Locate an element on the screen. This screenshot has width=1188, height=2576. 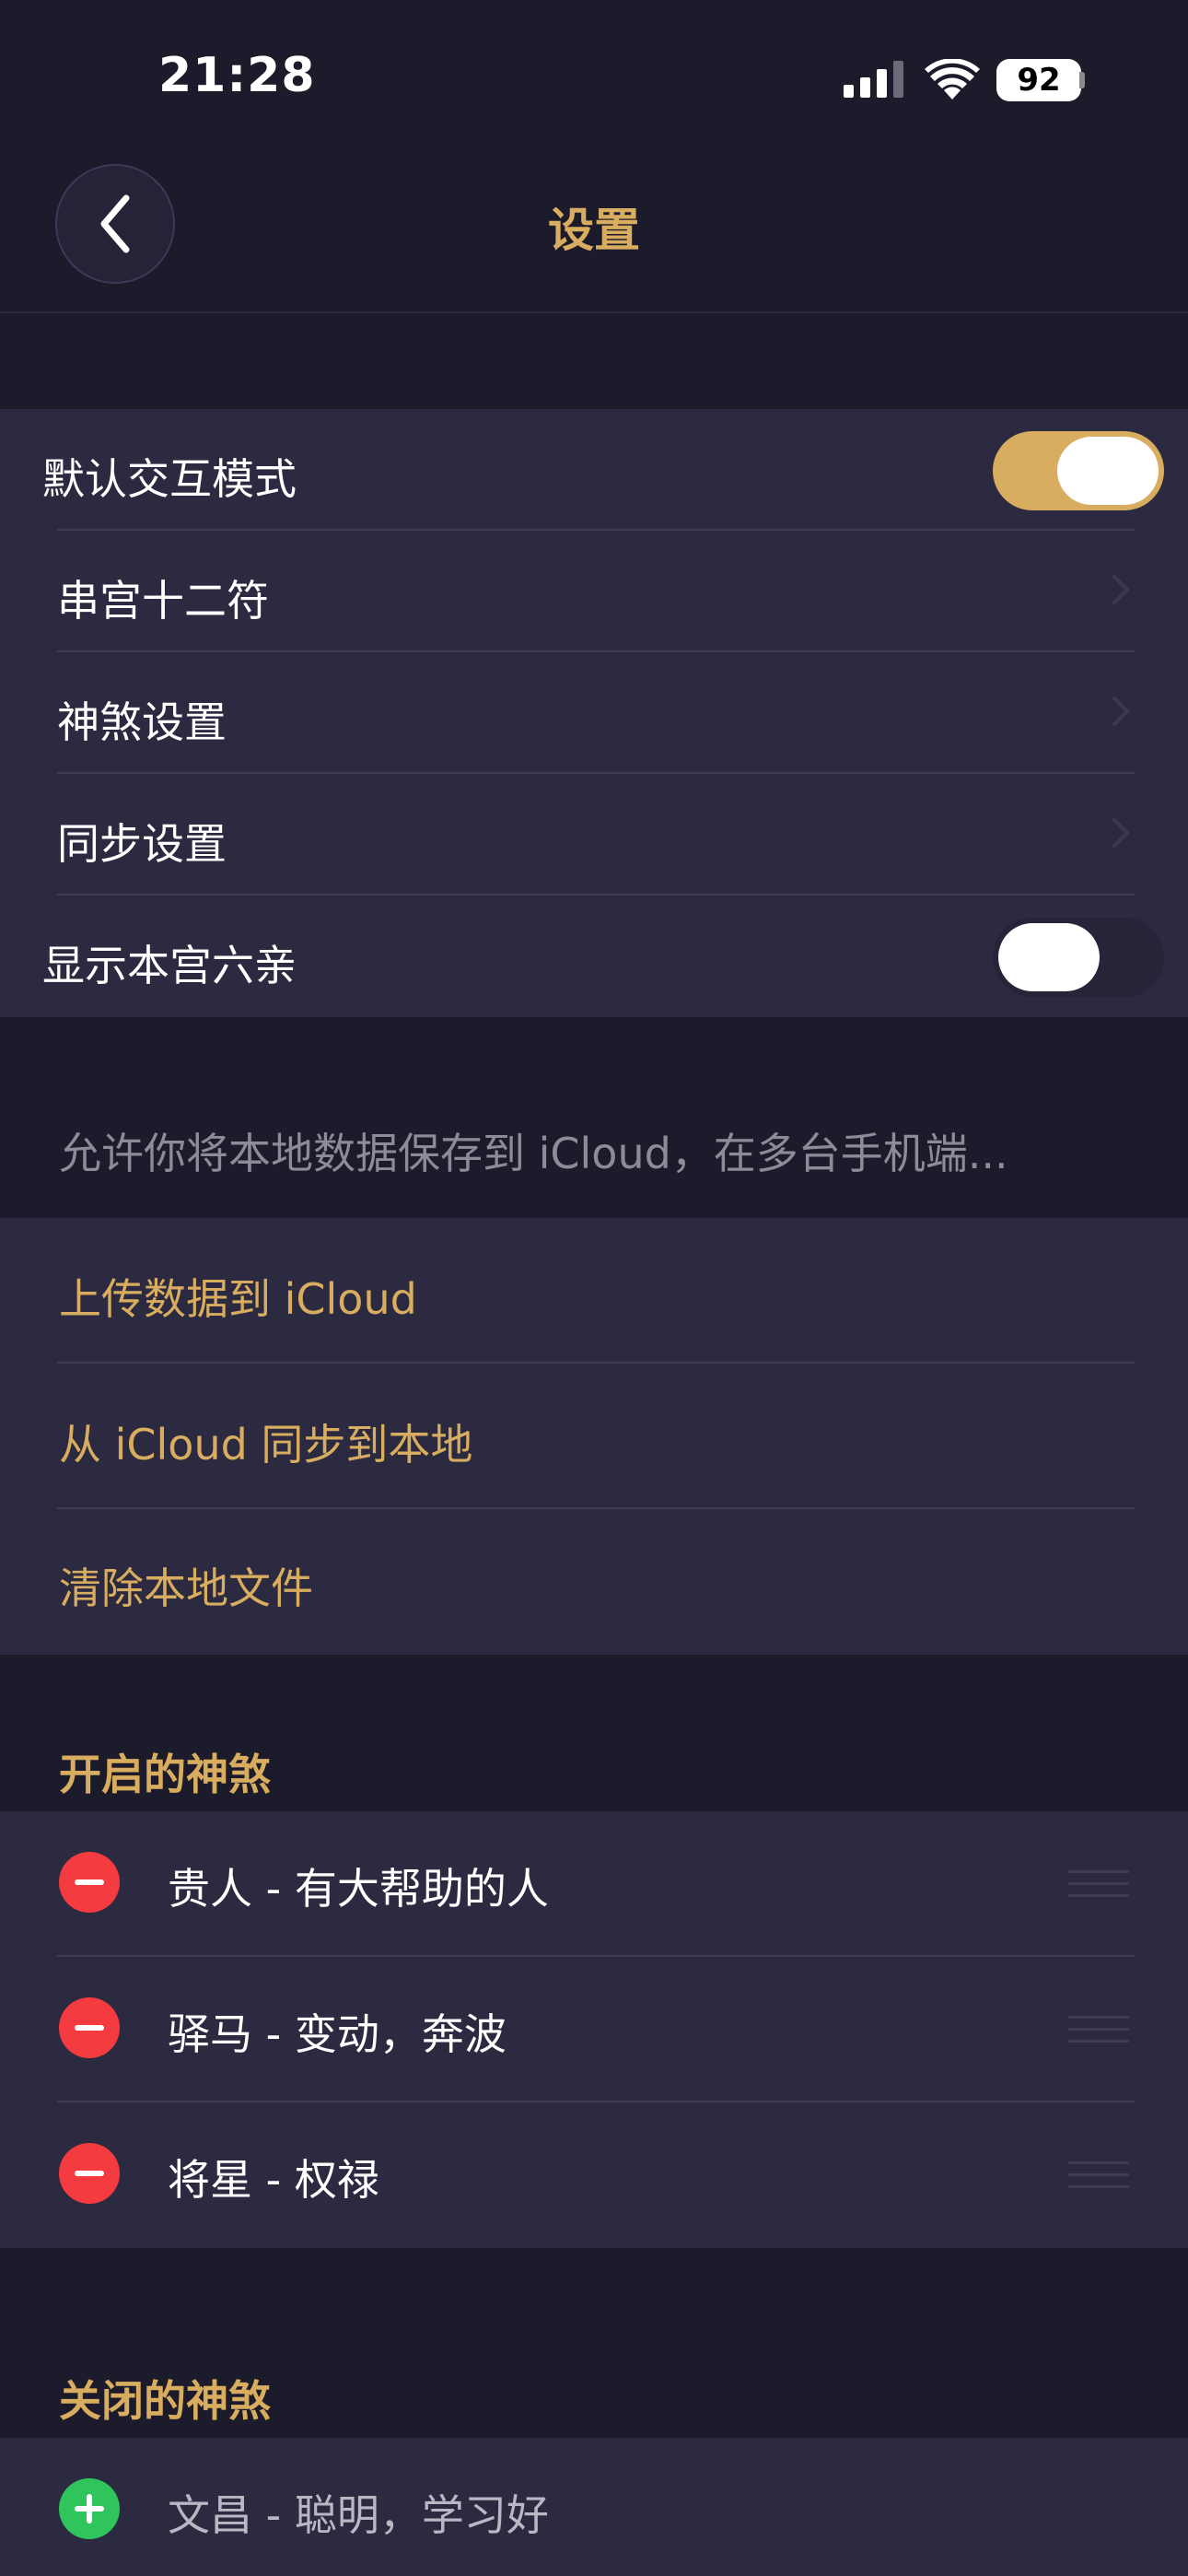
wifi-icon is located at coordinates (952, 79).